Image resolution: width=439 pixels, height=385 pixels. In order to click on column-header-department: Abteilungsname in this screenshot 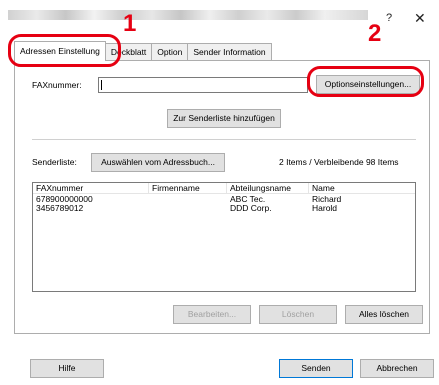, I will do `click(268, 188)`.